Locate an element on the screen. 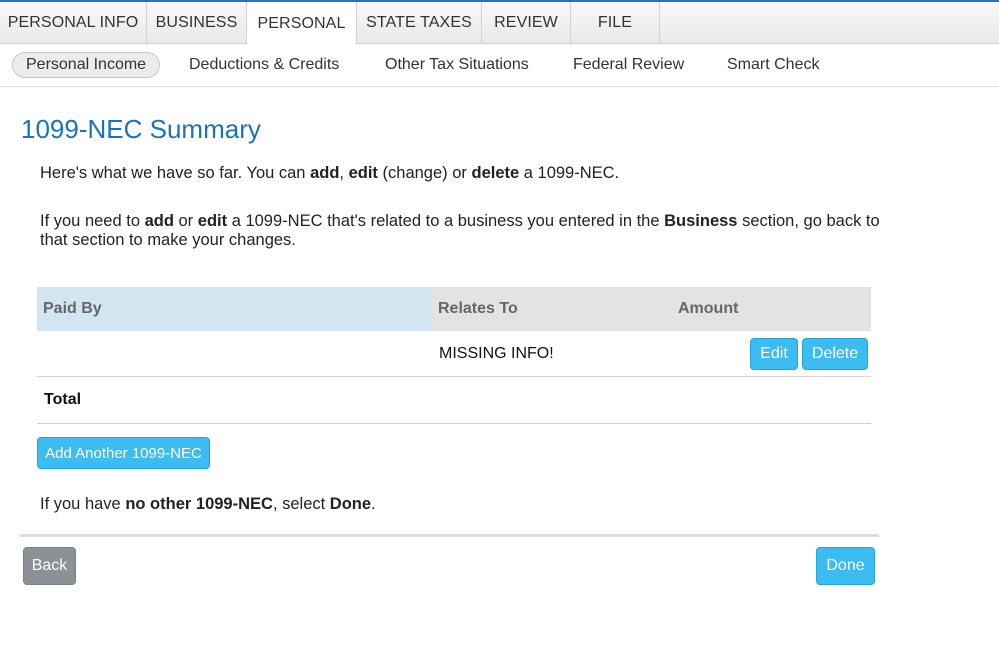 The width and height of the screenshot is (999, 652). tab-business: BUSINESS is located at coordinates (197, 23).